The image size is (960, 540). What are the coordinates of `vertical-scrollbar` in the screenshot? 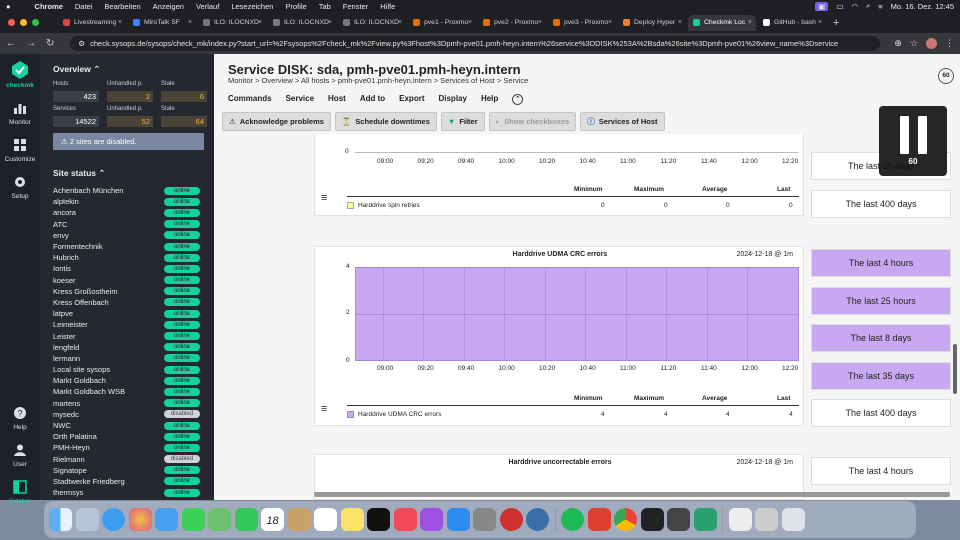 It's located at (955, 369).